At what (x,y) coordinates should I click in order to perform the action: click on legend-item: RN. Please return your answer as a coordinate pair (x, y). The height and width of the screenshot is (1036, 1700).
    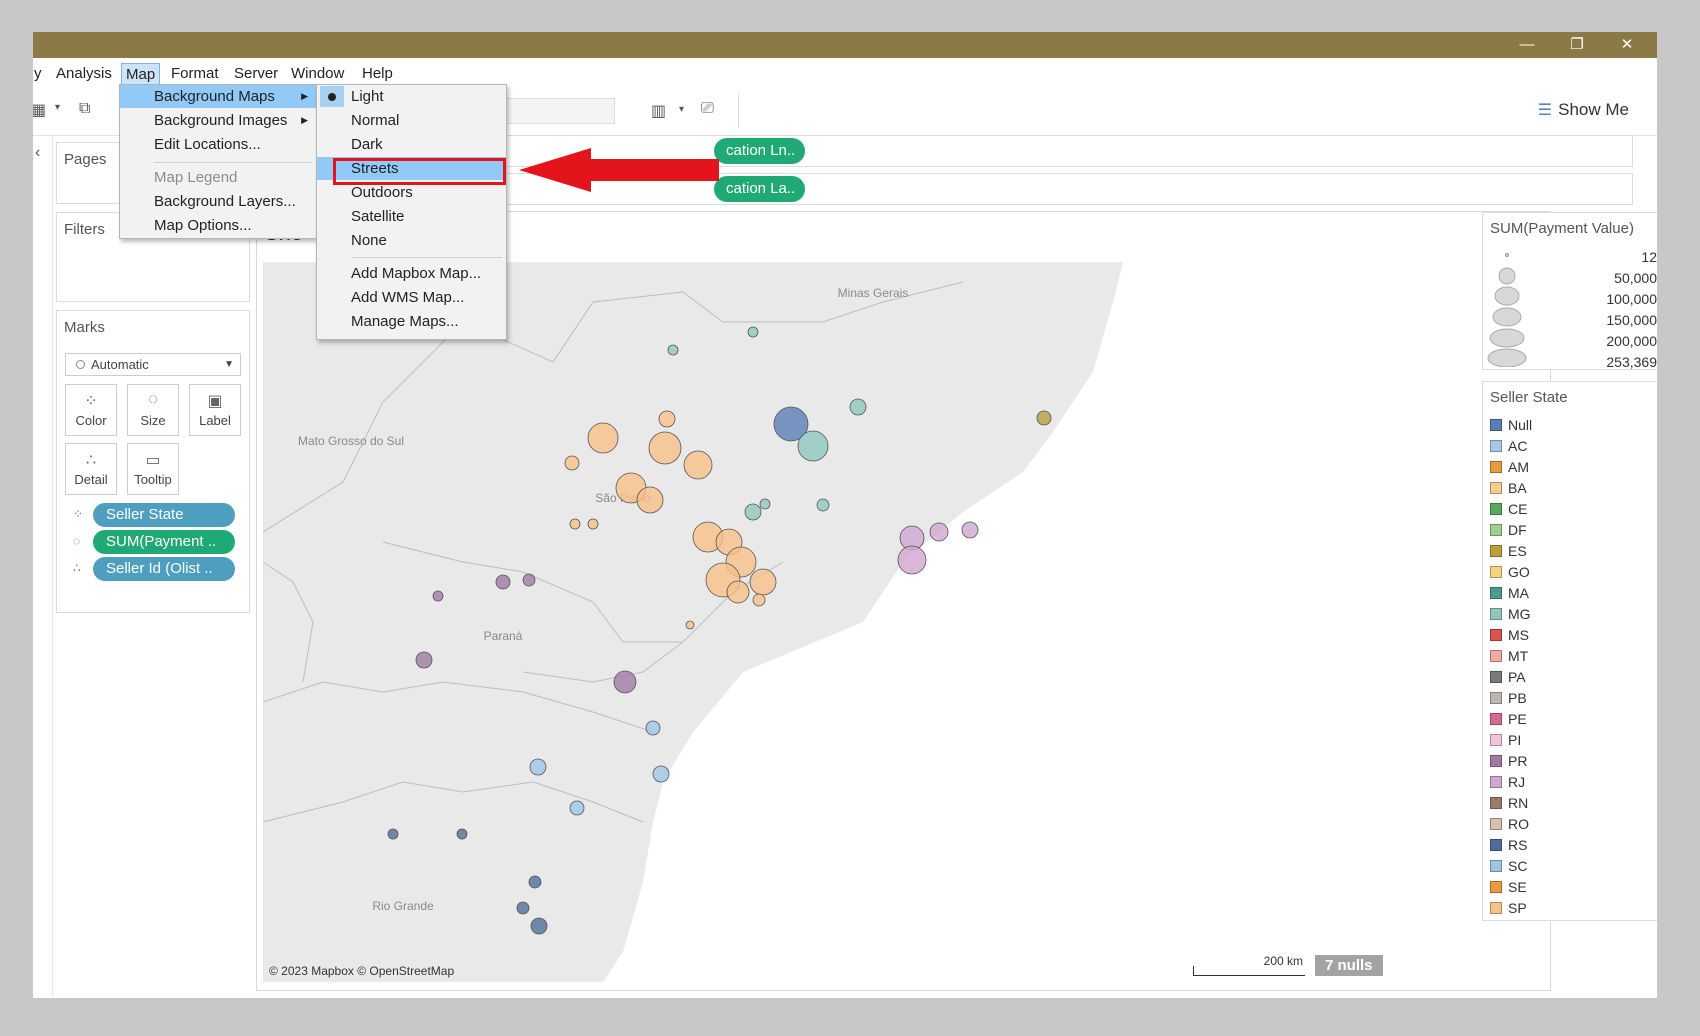
    Looking at the image, I should click on (1509, 803).